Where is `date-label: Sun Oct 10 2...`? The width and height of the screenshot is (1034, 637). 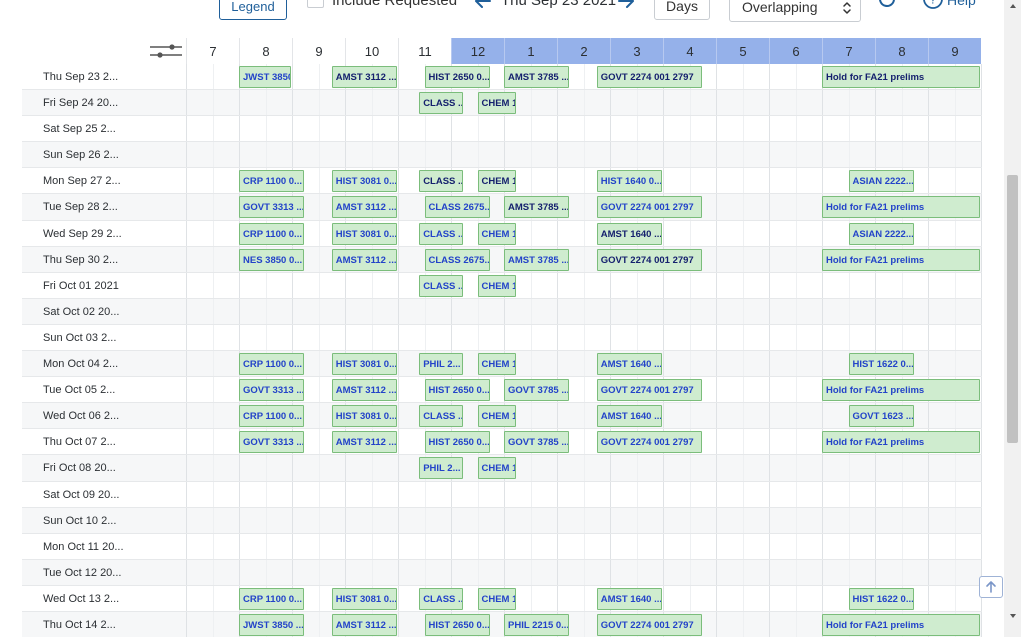
date-label: Sun Oct 10 2... is located at coordinates (79, 521).